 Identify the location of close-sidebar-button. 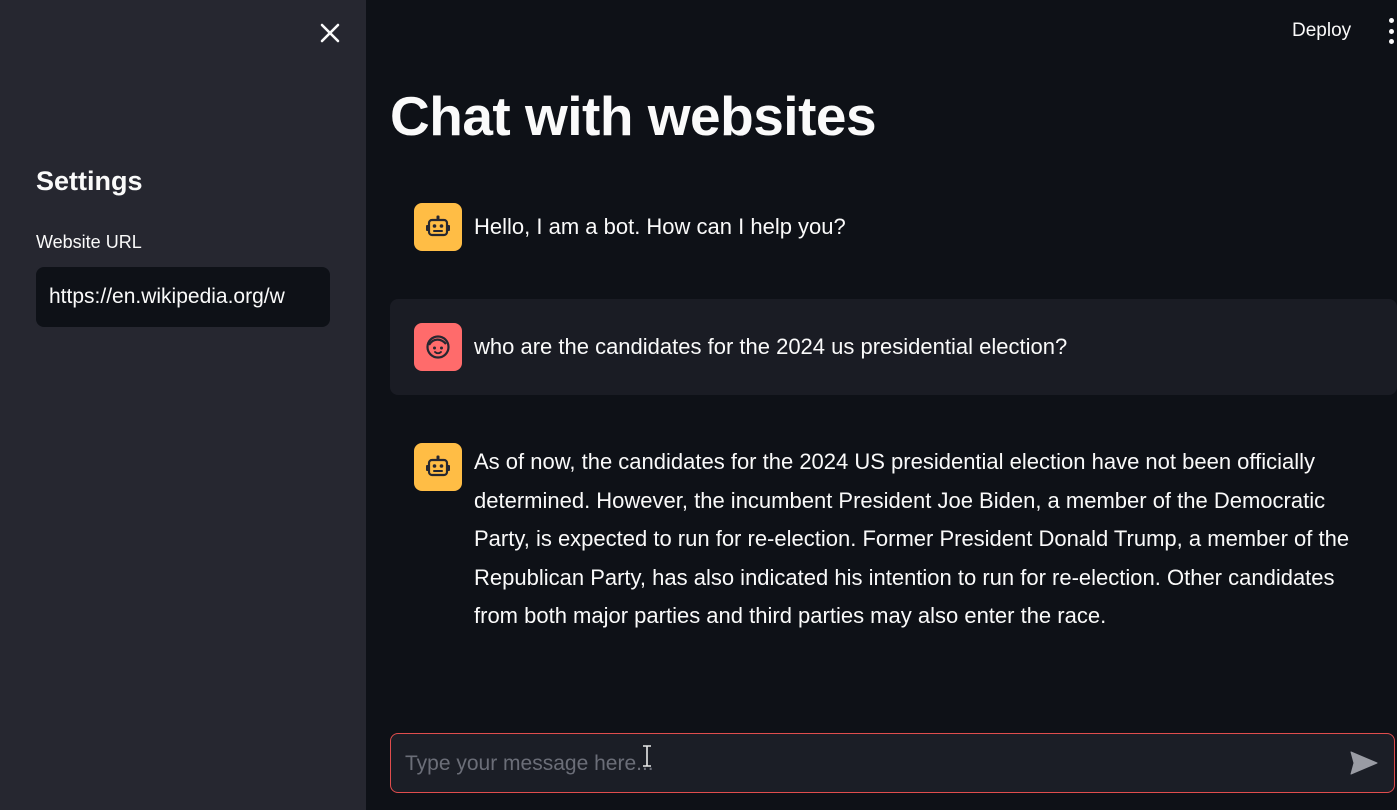
(330, 33).